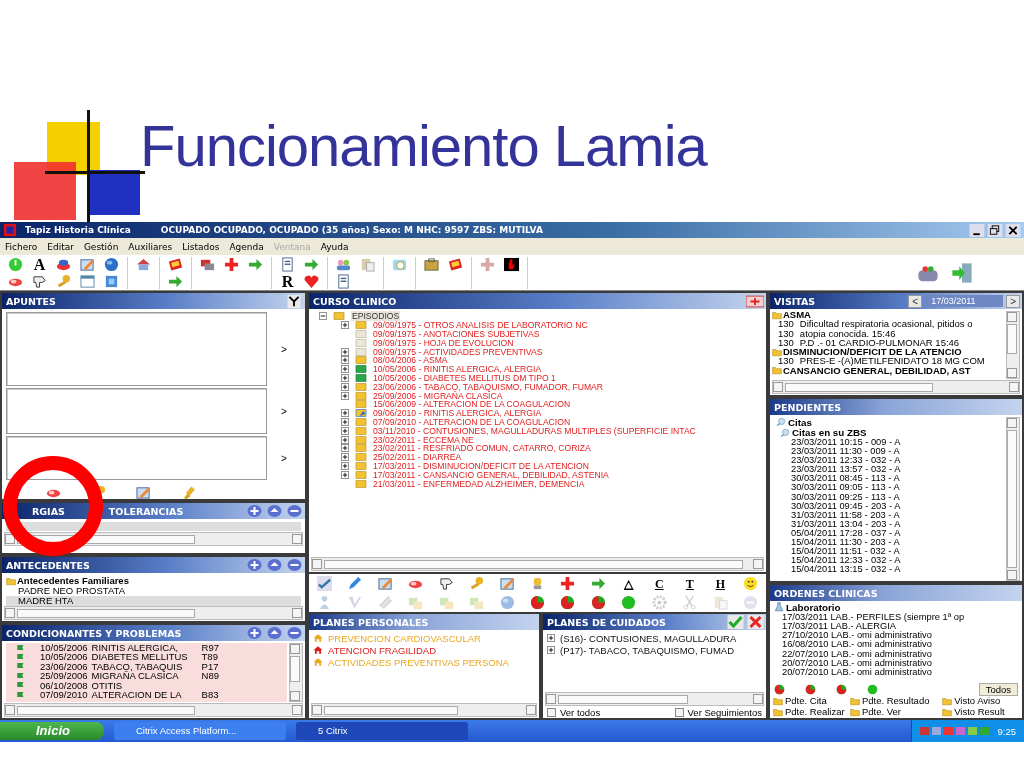  I want to click on note-field, so click(136, 349).